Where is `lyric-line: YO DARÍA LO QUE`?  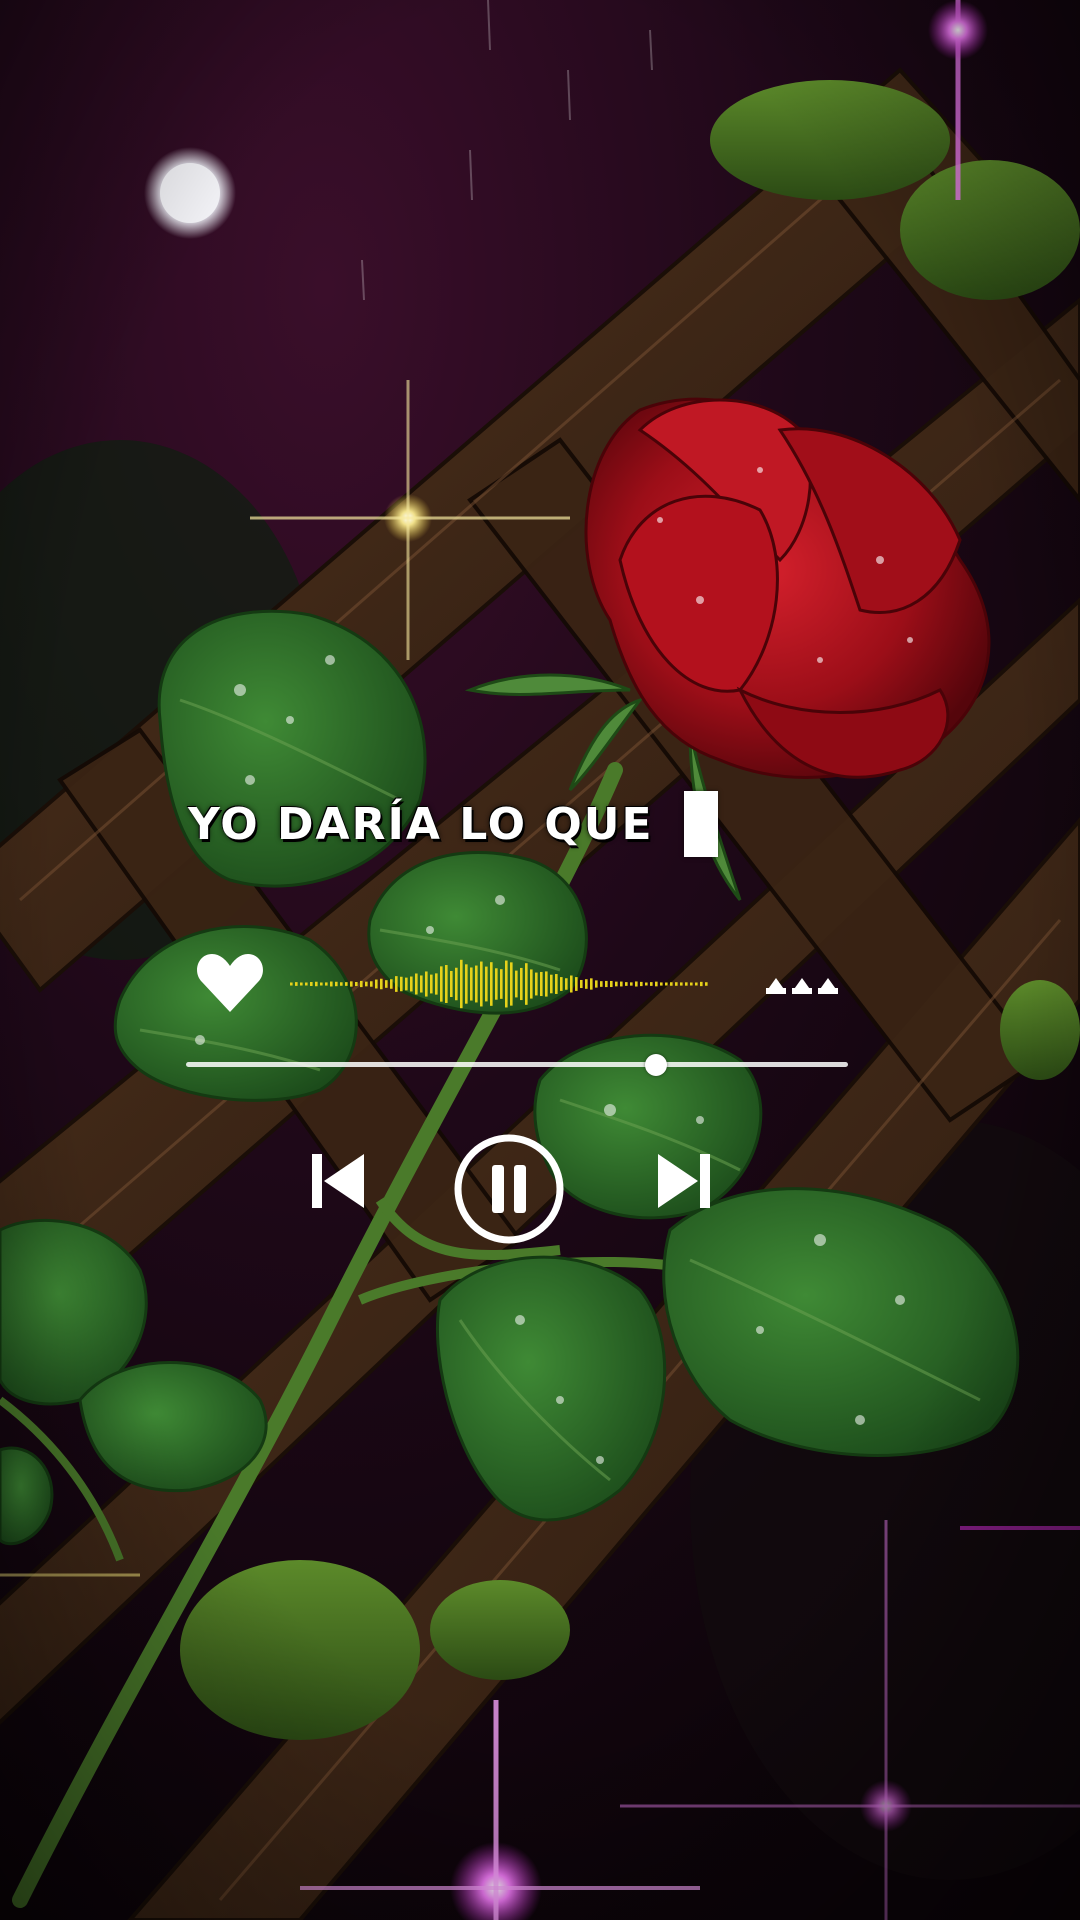 lyric-line: YO DARÍA LO QUE is located at coordinates (453, 824).